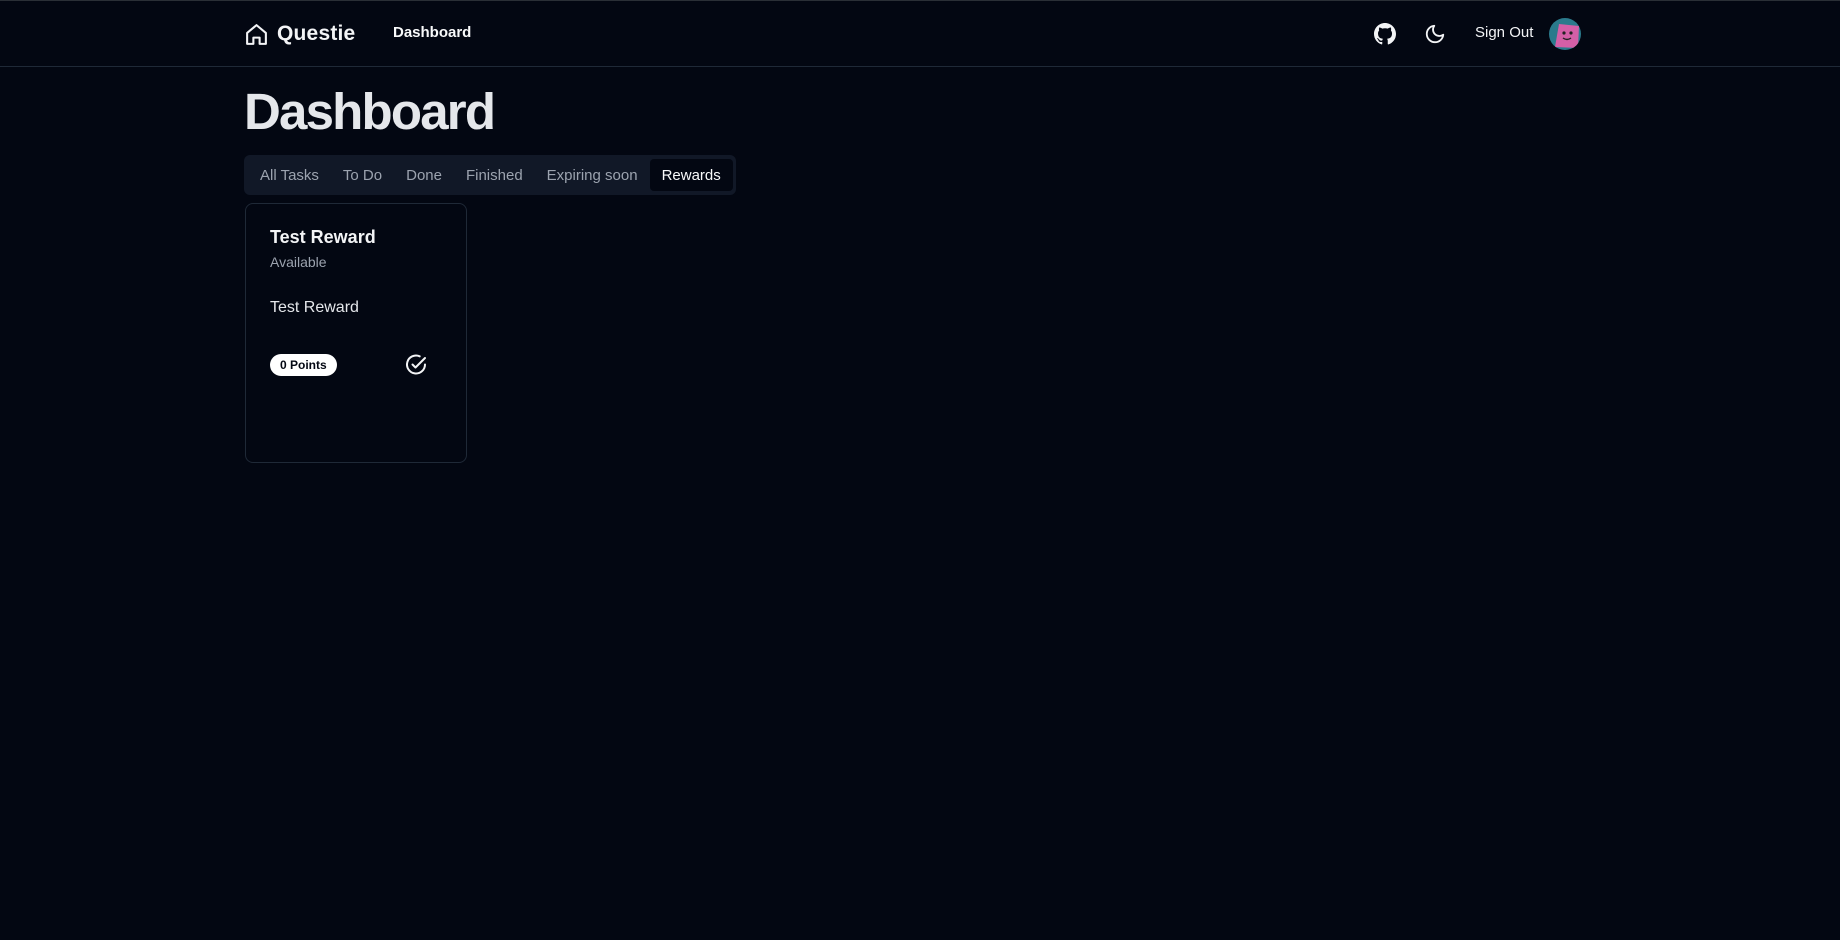 This screenshot has height=940, width=1840. Describe the element at coordinates (298, 262) in the screenshot. I see `reward-status: Available` at that location.